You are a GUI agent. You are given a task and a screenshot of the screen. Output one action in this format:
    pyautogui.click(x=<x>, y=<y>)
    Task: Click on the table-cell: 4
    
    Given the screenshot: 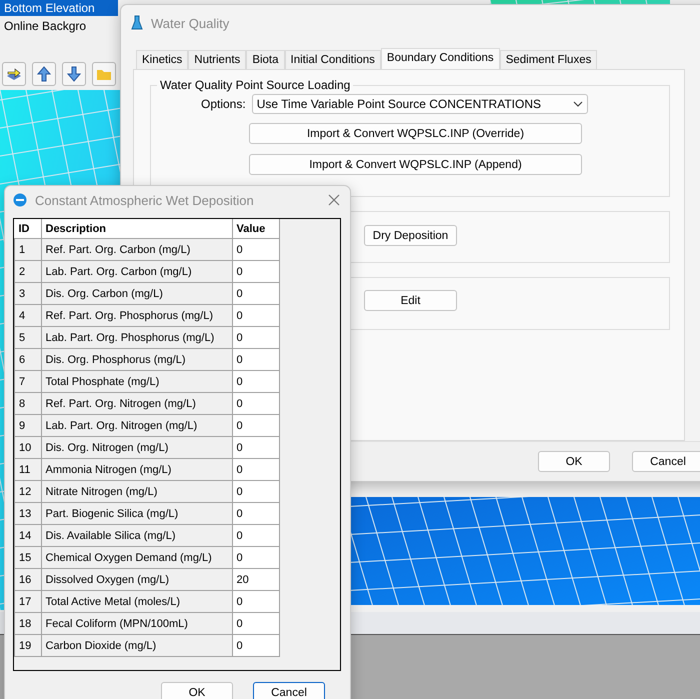 What is the action you would take?
    pyautogui.click(x=27, y=315)
    